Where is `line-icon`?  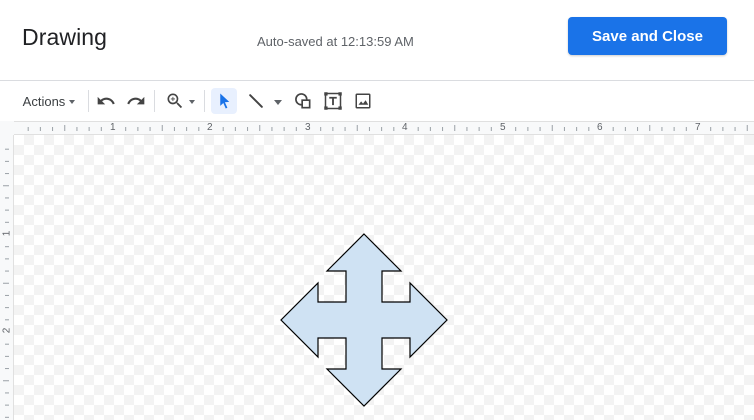
line-icon is located at coordinates (256, 101).